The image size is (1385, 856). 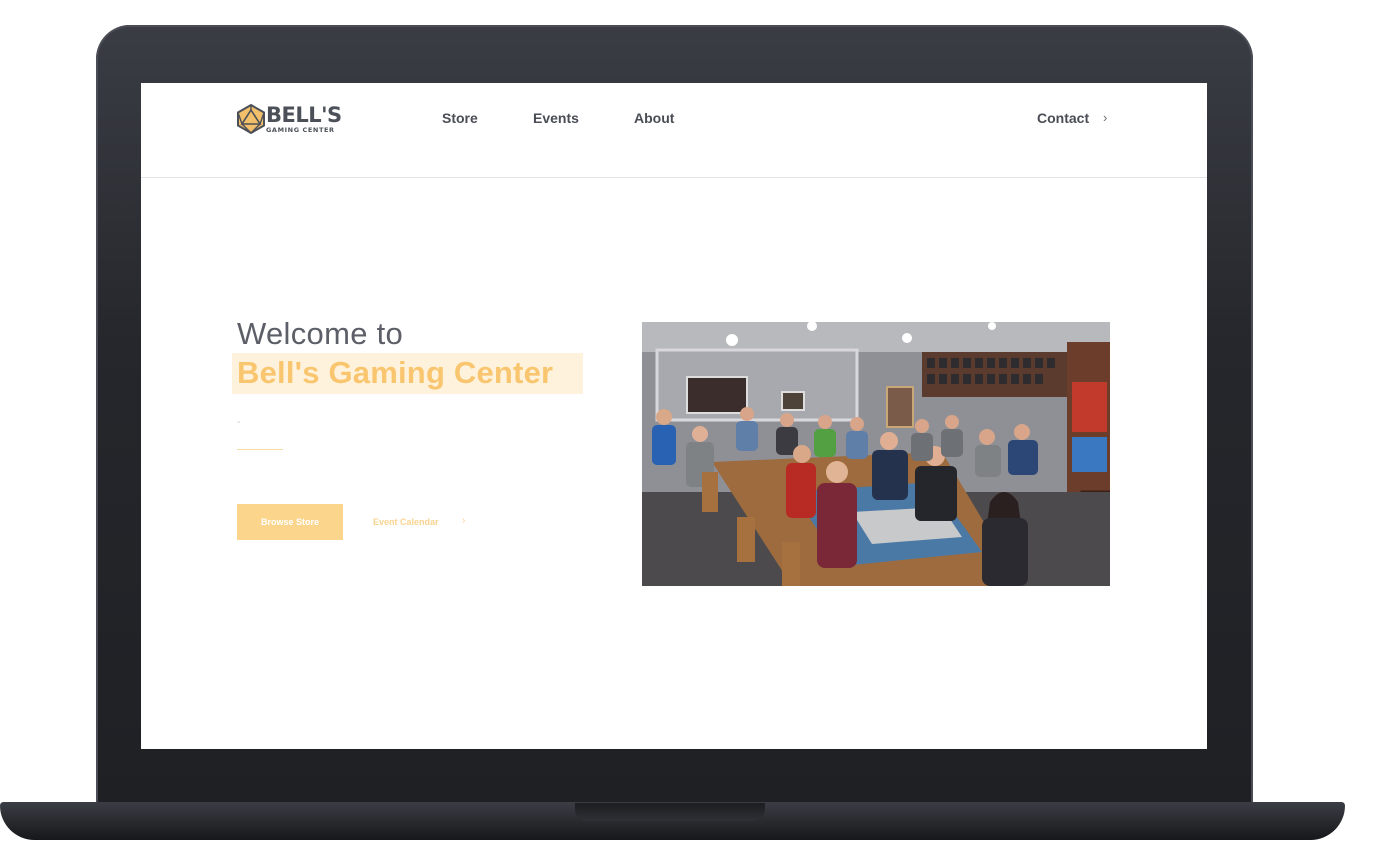 I want to click on hero-heading-line2: Bell's Gaming Center, so click(x=395, y=372).